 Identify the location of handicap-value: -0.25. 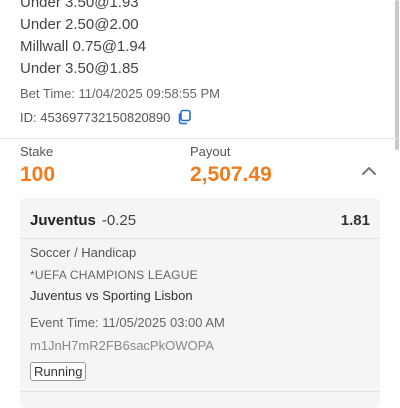
(119, 220).